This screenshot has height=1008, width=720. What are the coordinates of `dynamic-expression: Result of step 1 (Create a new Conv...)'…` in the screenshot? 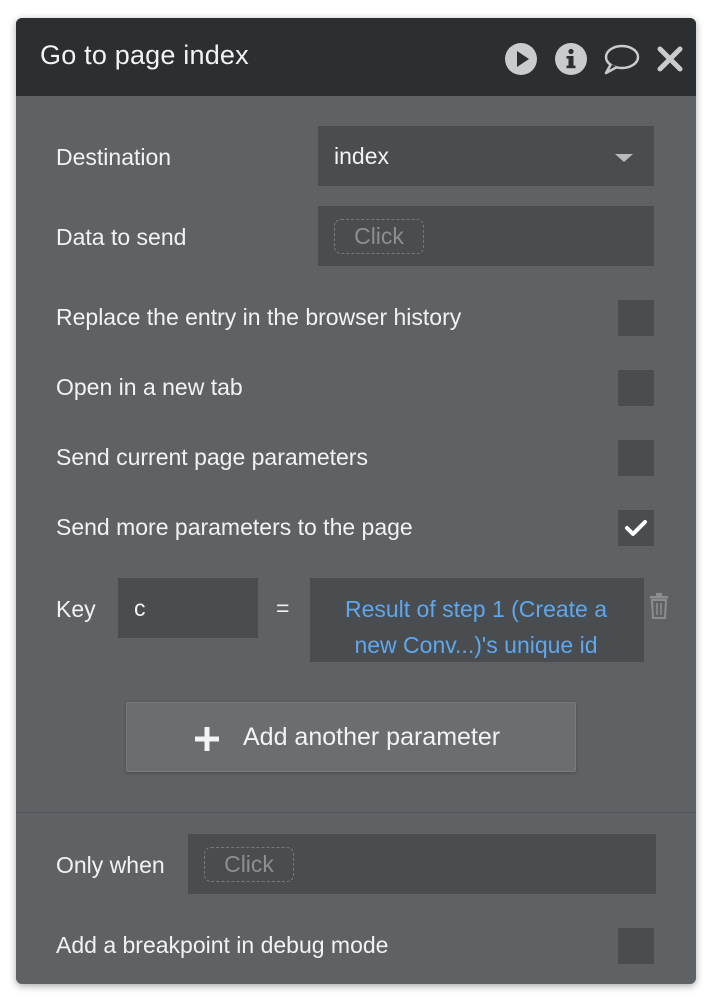 It's located at (476, 627).